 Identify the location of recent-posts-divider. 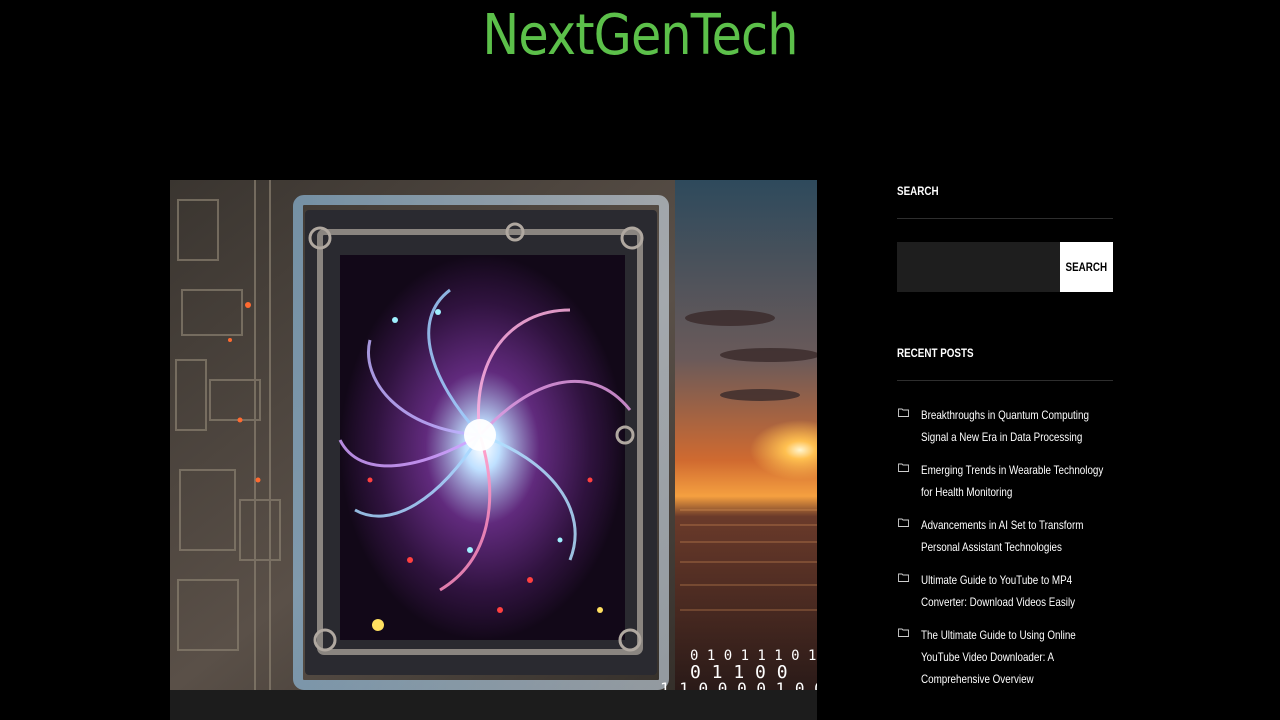
(1005, 380).